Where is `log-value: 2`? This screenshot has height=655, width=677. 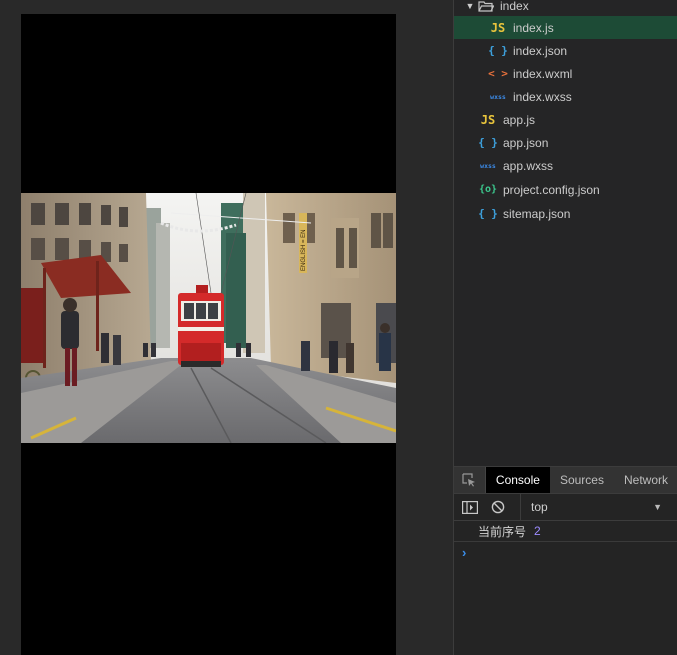
log-value: 2 is located at coordinates (537, 531).